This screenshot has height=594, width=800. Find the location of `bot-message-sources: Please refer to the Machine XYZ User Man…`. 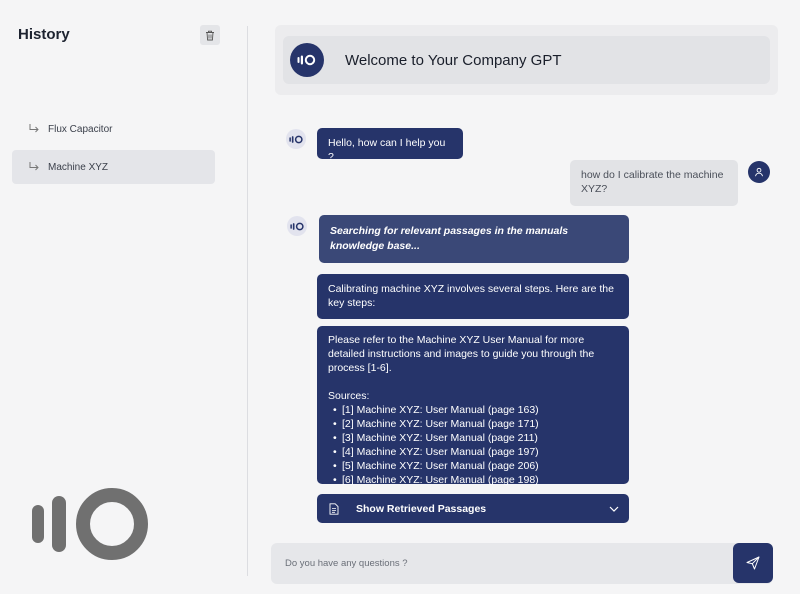

bot-message-sources: Please refer to the Machine XYZ User Man… is located at coordinates (473, 406).